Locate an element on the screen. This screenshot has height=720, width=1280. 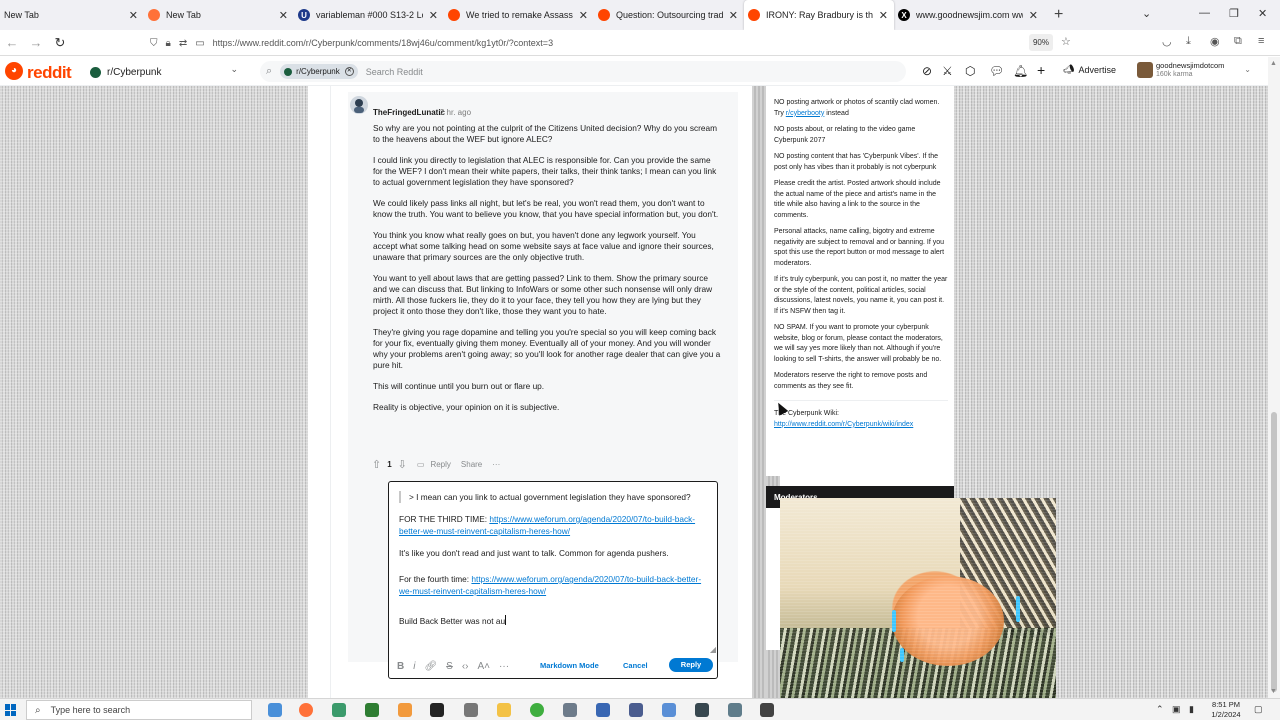
reply-icon: ▭ is located at coordinates (421, 464).